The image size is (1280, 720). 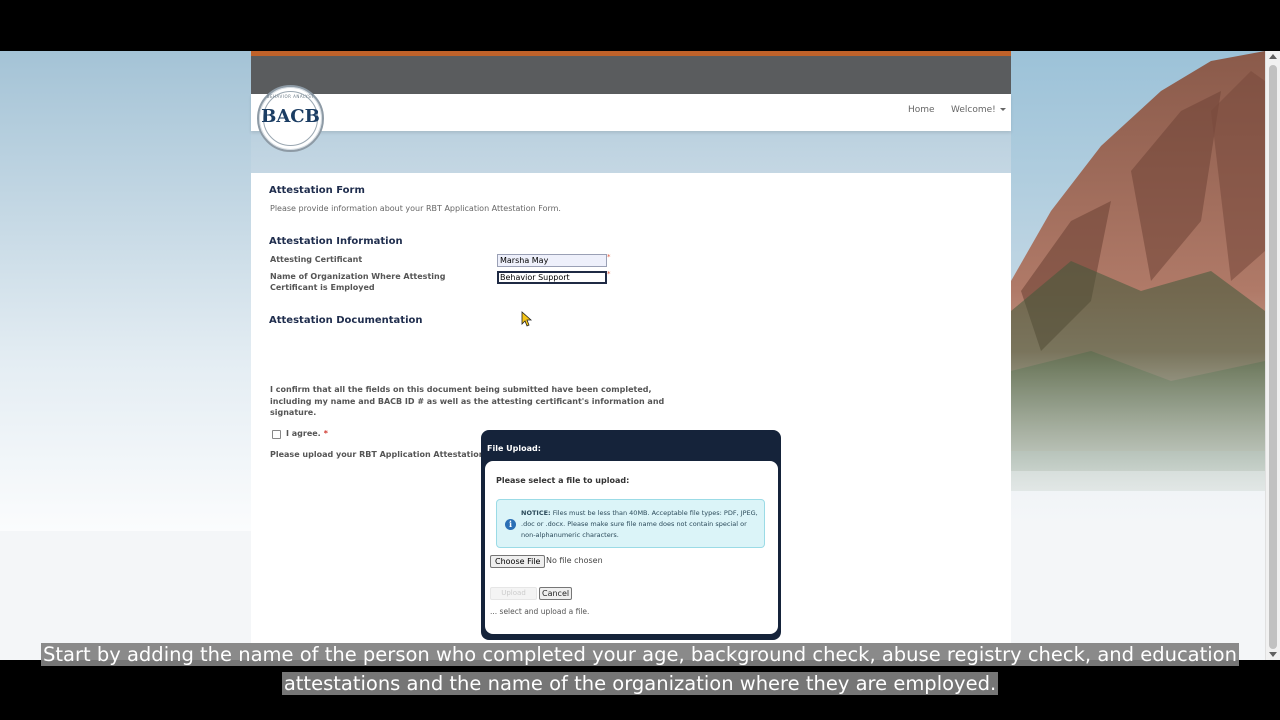 What do you see at coordinates (631, 112) in the screenshot?
I see `top-navbar: Home Welcome!` at bounding box center [631, 112].